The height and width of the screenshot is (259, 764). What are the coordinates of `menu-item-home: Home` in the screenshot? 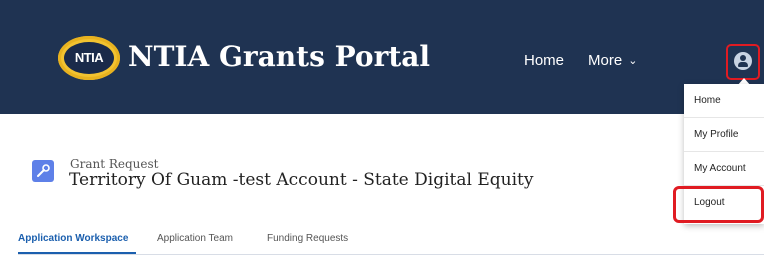 It's located at (724, 101).